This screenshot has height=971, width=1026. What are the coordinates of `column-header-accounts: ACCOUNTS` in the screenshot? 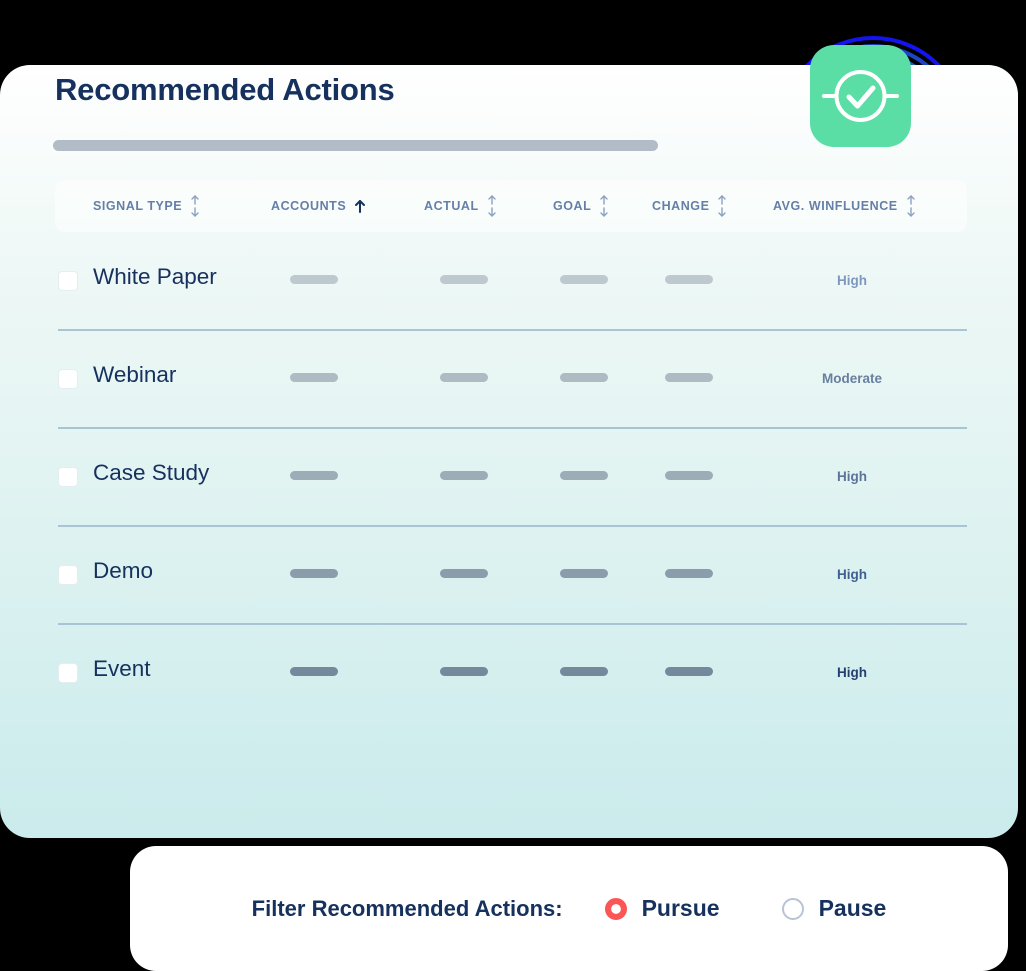 It's located at (318, 206).